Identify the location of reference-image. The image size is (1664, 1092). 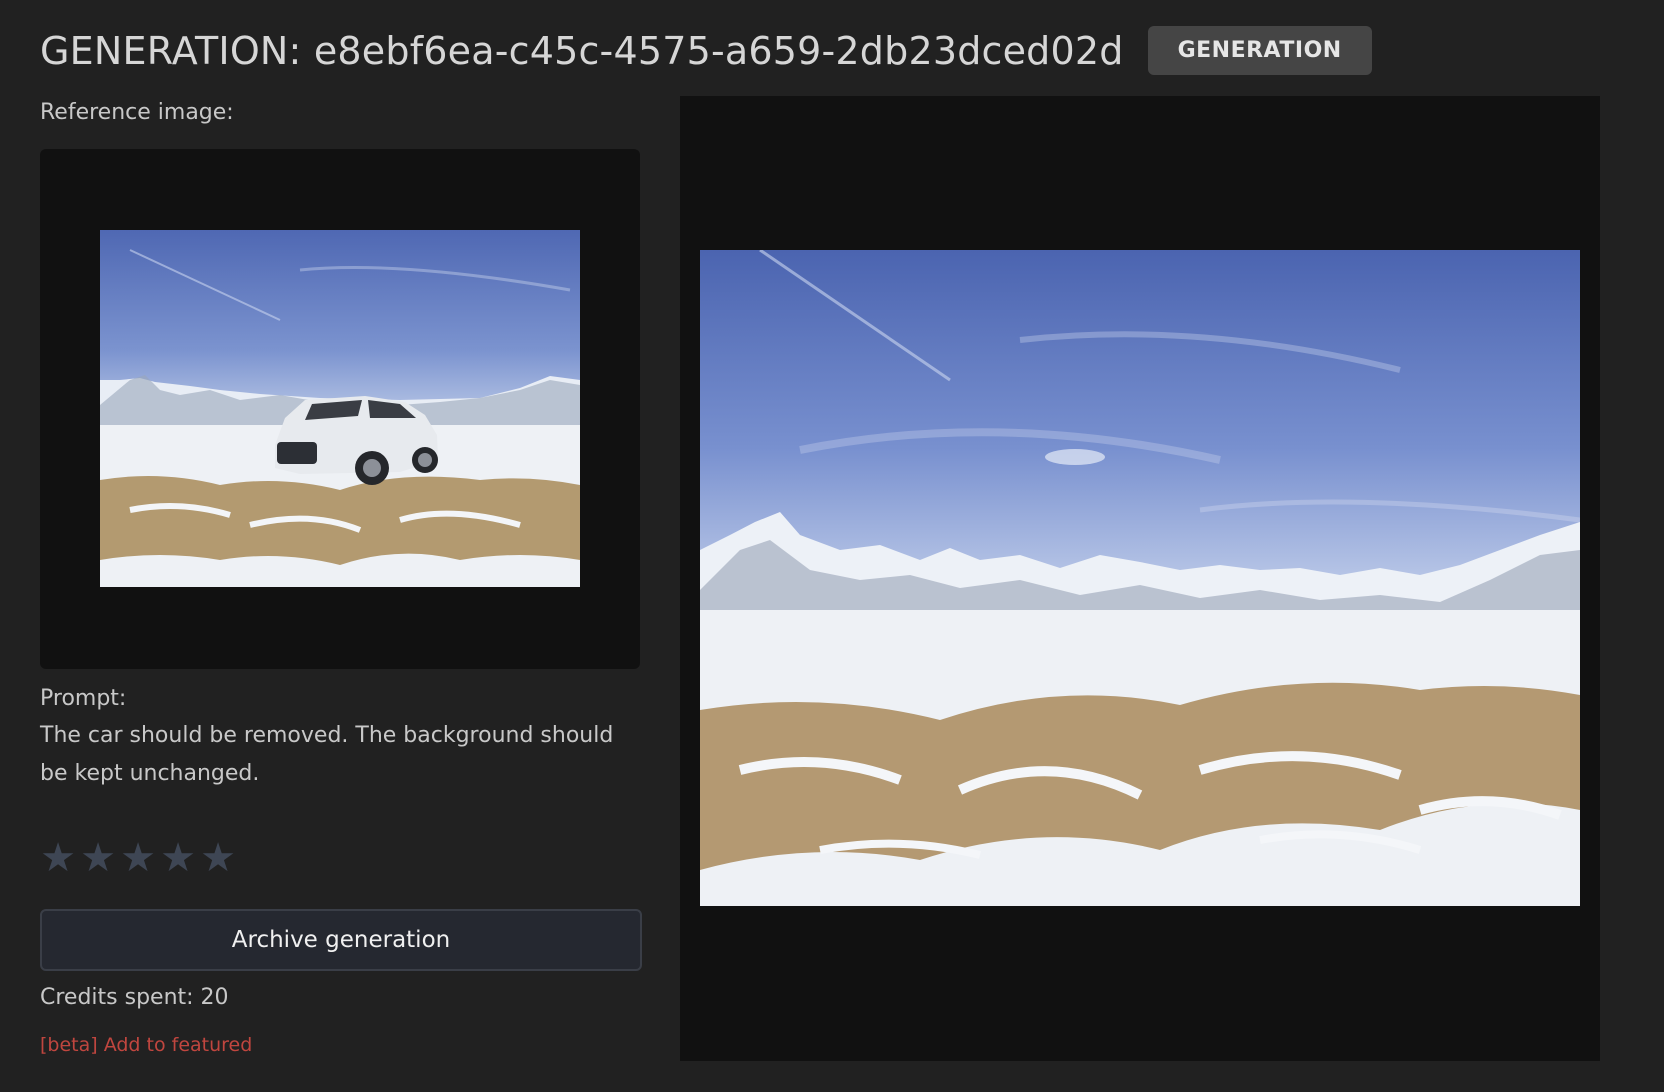
(340, 408).